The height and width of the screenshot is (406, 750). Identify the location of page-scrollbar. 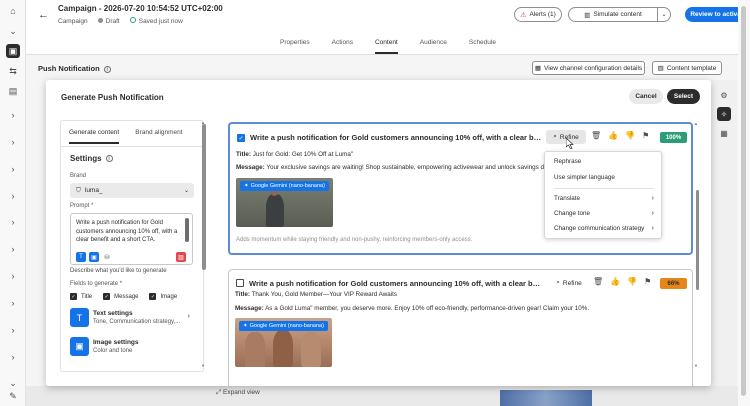
(744, 203).